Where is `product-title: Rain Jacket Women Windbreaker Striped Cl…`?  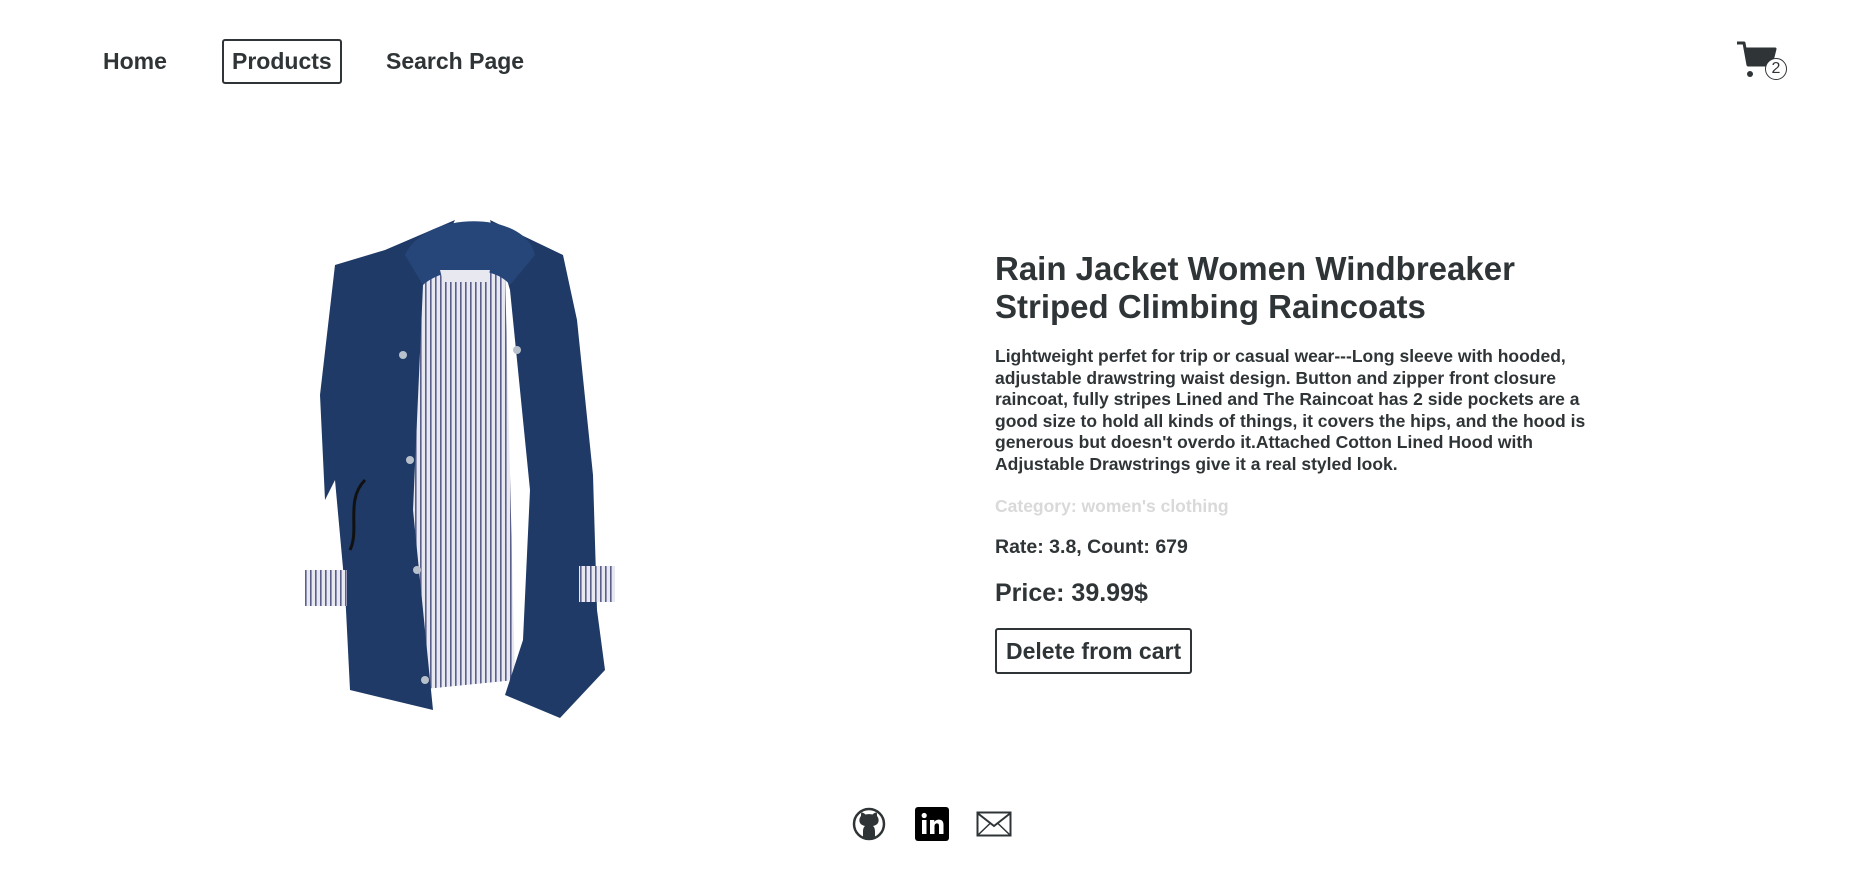 product-title: Rain Jacket Women Windbreaker Striped Cl… is located at coordinates (1255, 287).